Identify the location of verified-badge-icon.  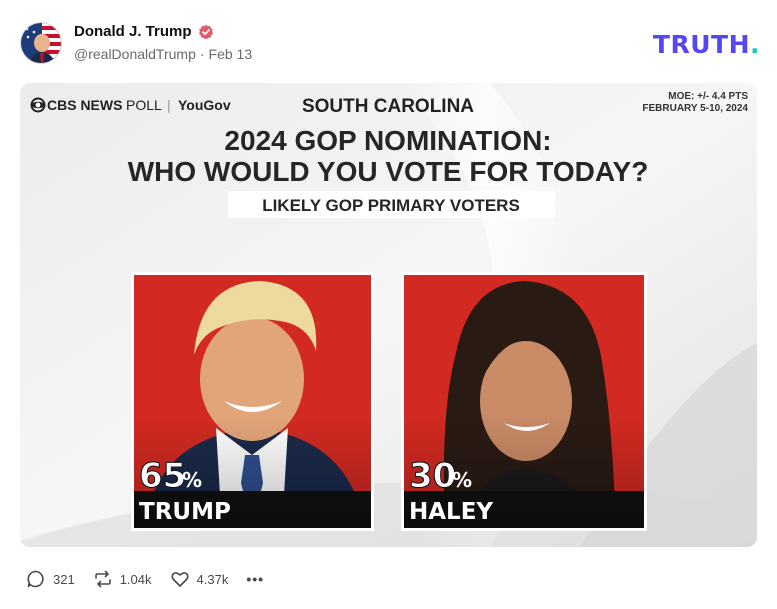
(206, 32).